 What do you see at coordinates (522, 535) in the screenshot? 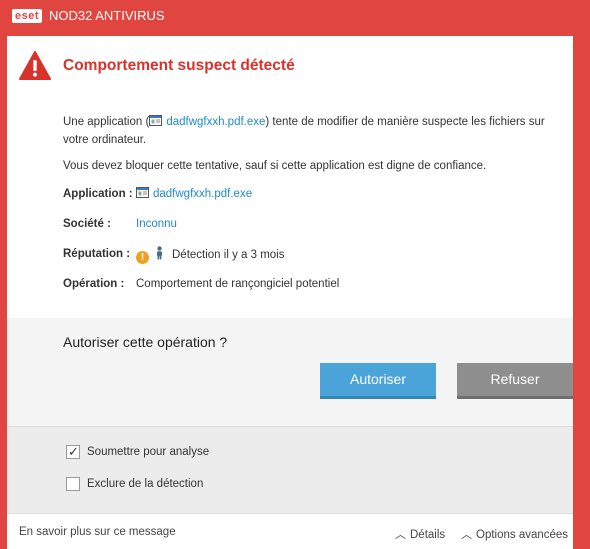
I see `advanced-options-label: Options avancées` at bounding box center [522, 535].